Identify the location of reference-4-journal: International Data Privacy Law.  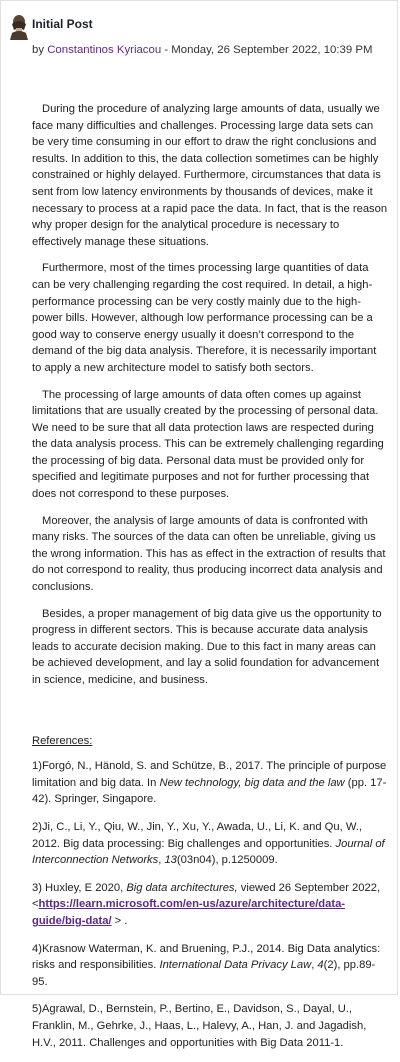
(235, 965).